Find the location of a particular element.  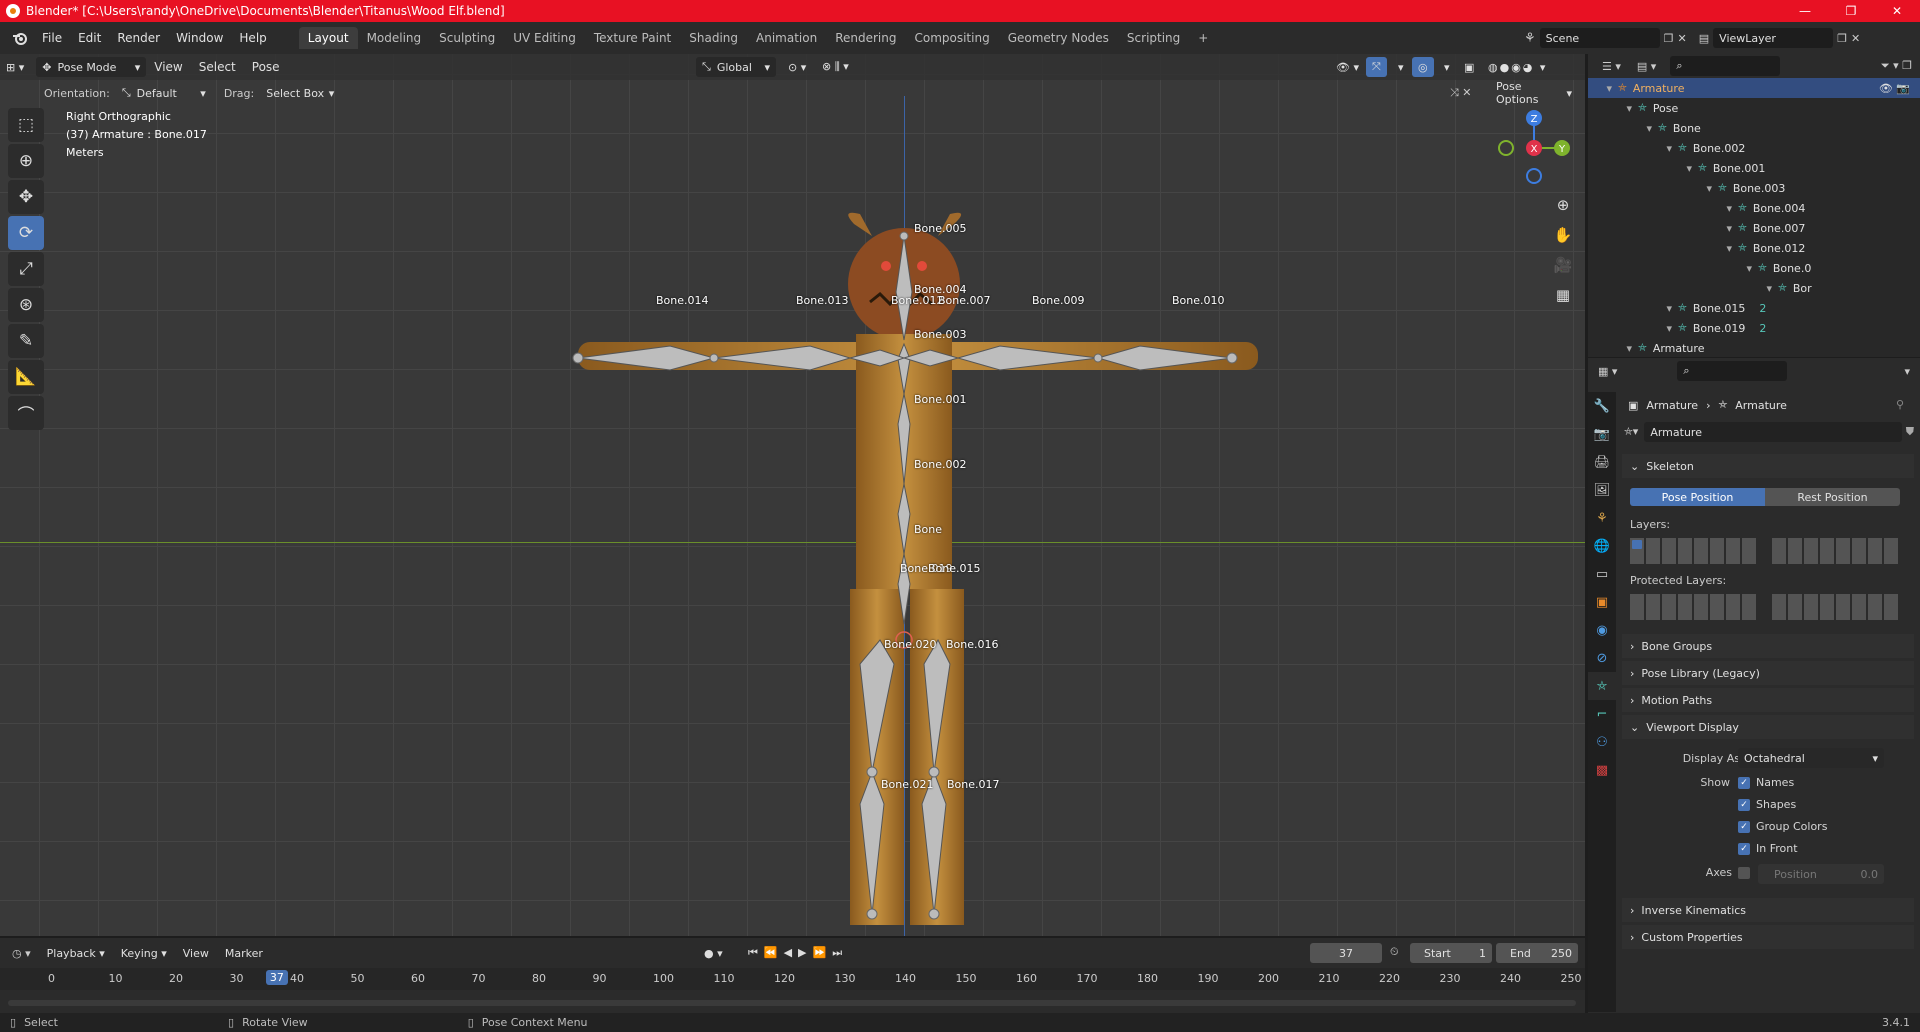

outliner-row: ▾ ⛤ Bone.004 is located at coordinates (1754, 208).